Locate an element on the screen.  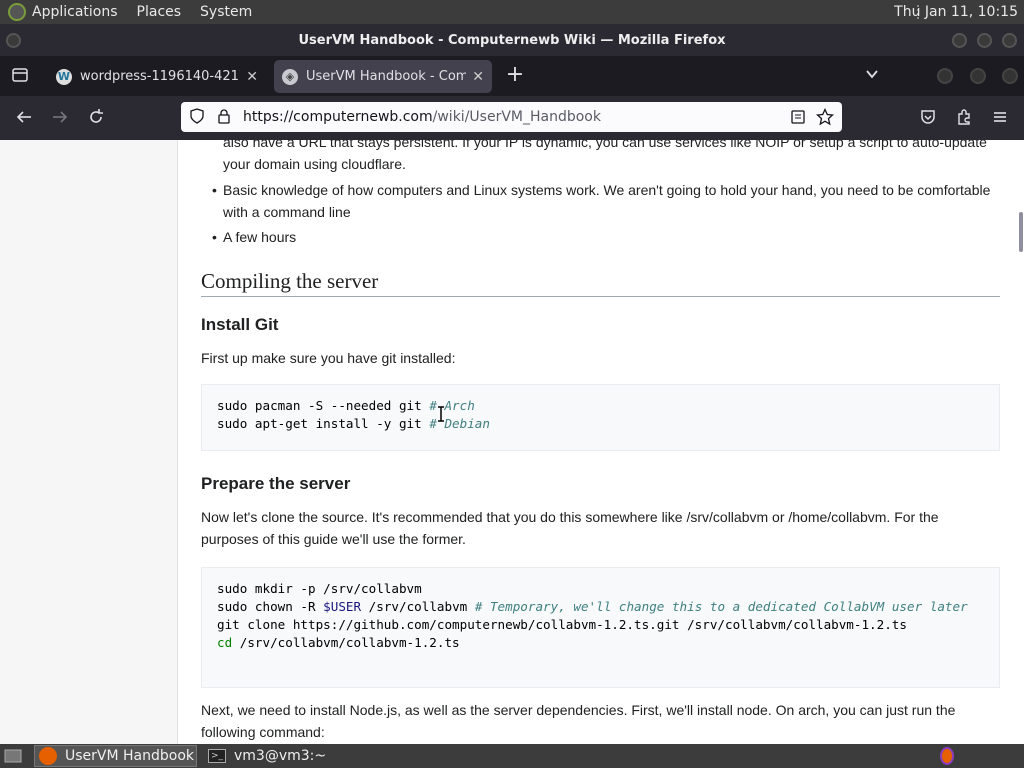
url-domain: https://computernewb.com is located at coordinates (338, 117).